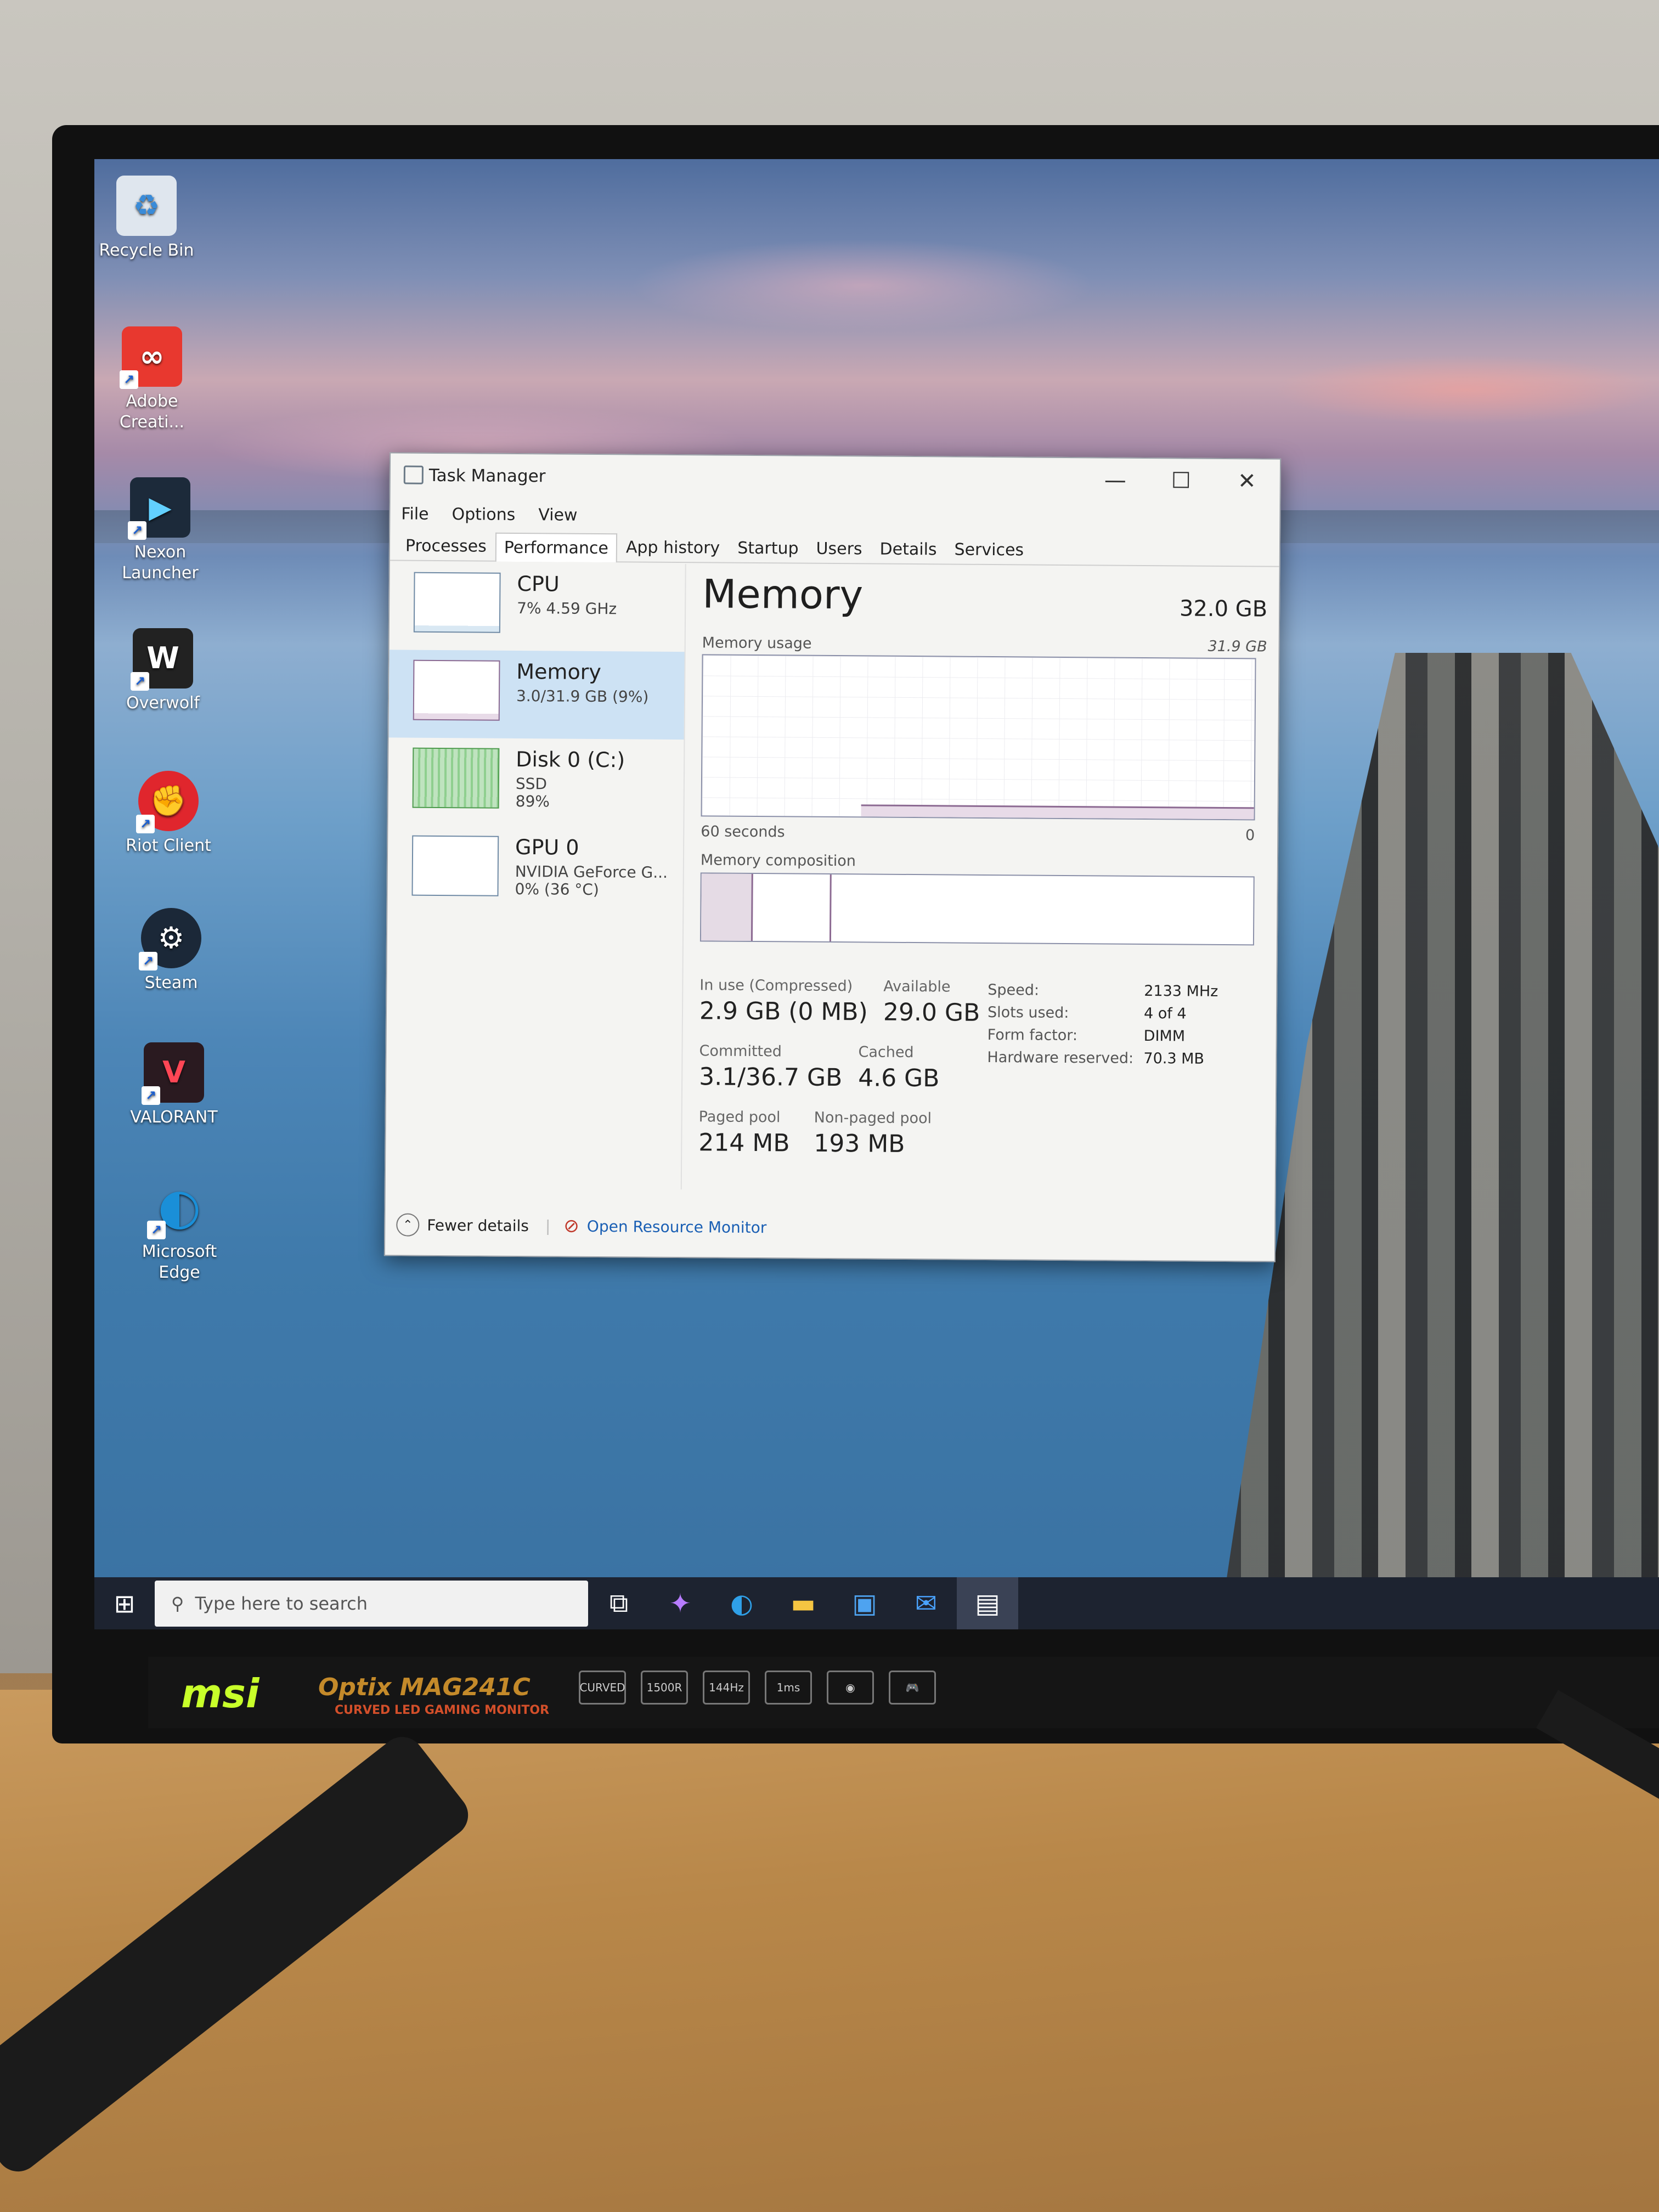 The width and height of the screenshot is (1659, 2212). What do you see at coordinates (146, 206) in the screenshot?
I see `recycle-bin-icon: ♻` at bounding box center [146, 206].